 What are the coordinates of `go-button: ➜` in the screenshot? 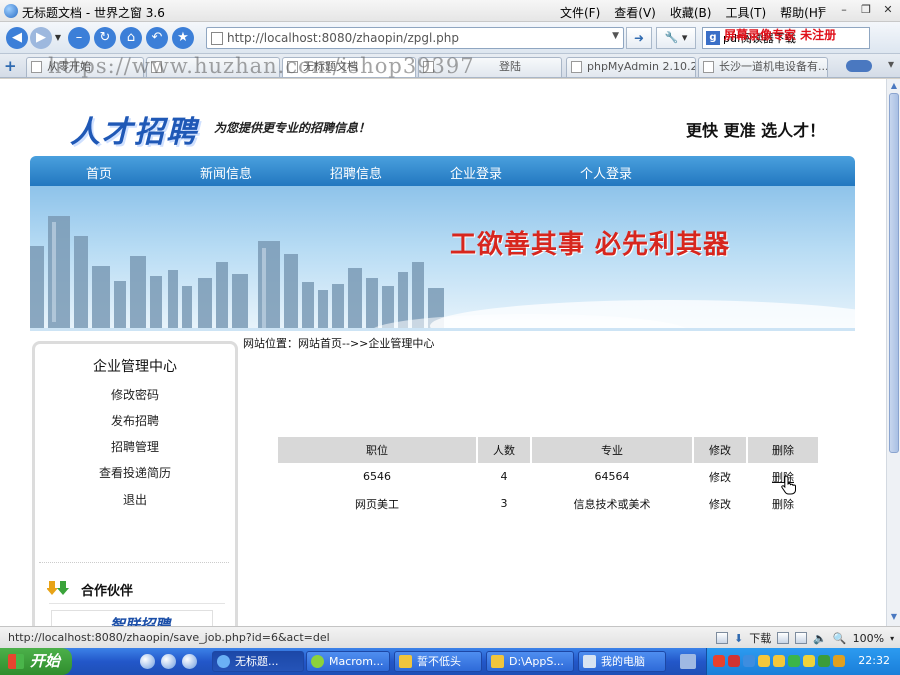 It's located at (639, 38).